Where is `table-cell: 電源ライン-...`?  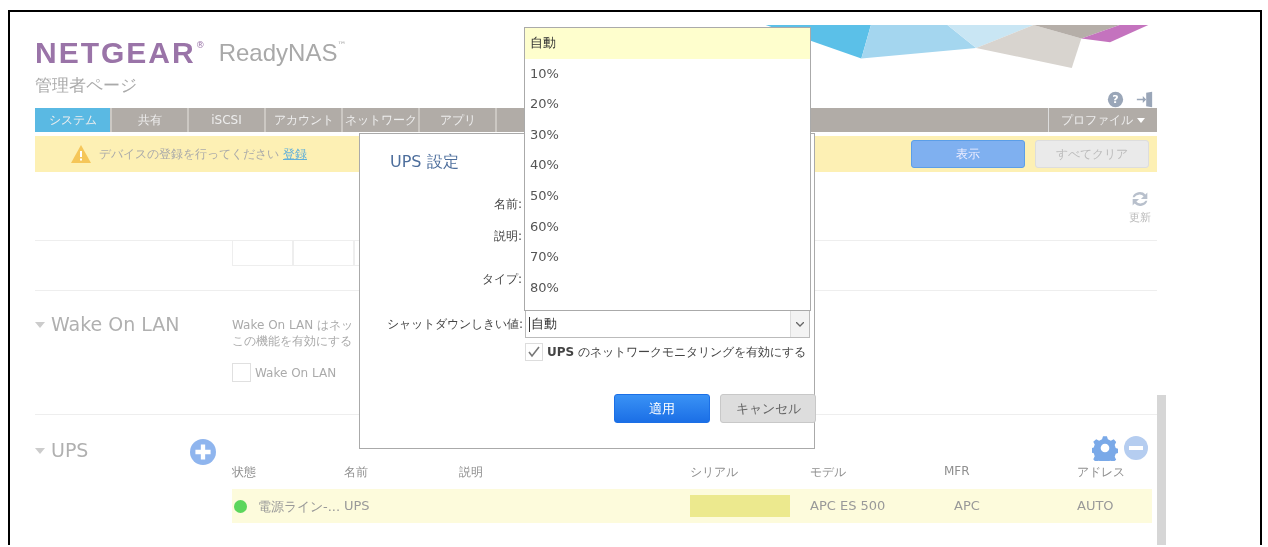 table-cell: 電源ライン-... is located at coordinates (299, 507).